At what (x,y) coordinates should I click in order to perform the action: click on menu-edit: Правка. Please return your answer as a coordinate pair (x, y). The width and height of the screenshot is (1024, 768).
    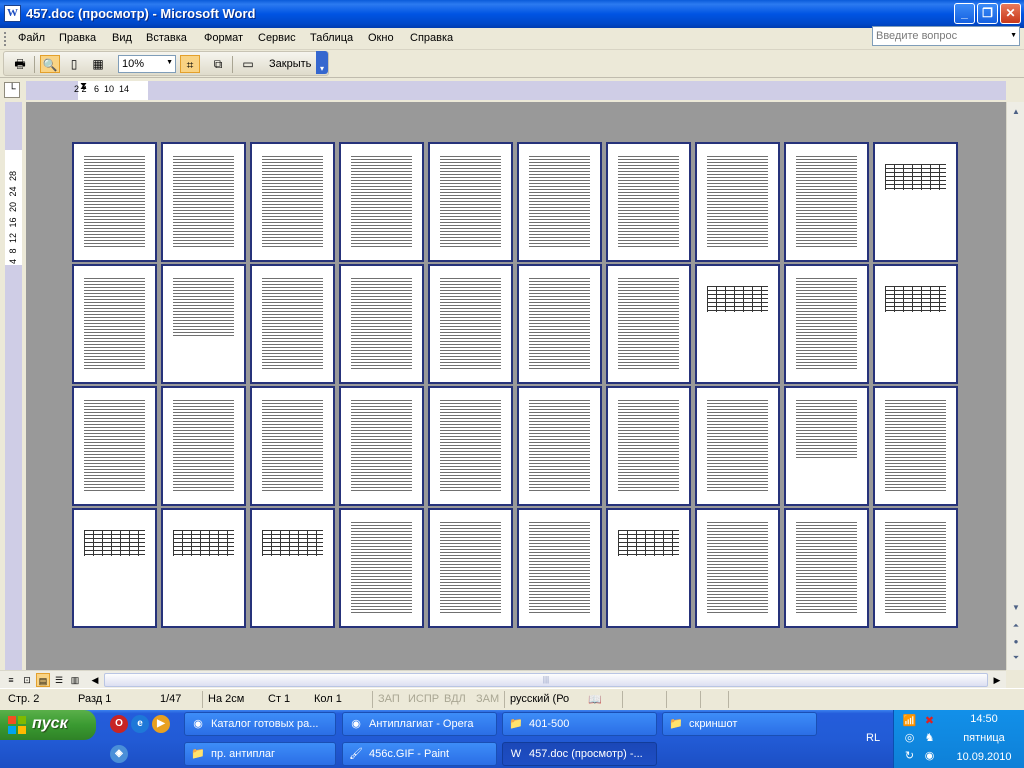
    Looking at the image, I should click on (77, 38).